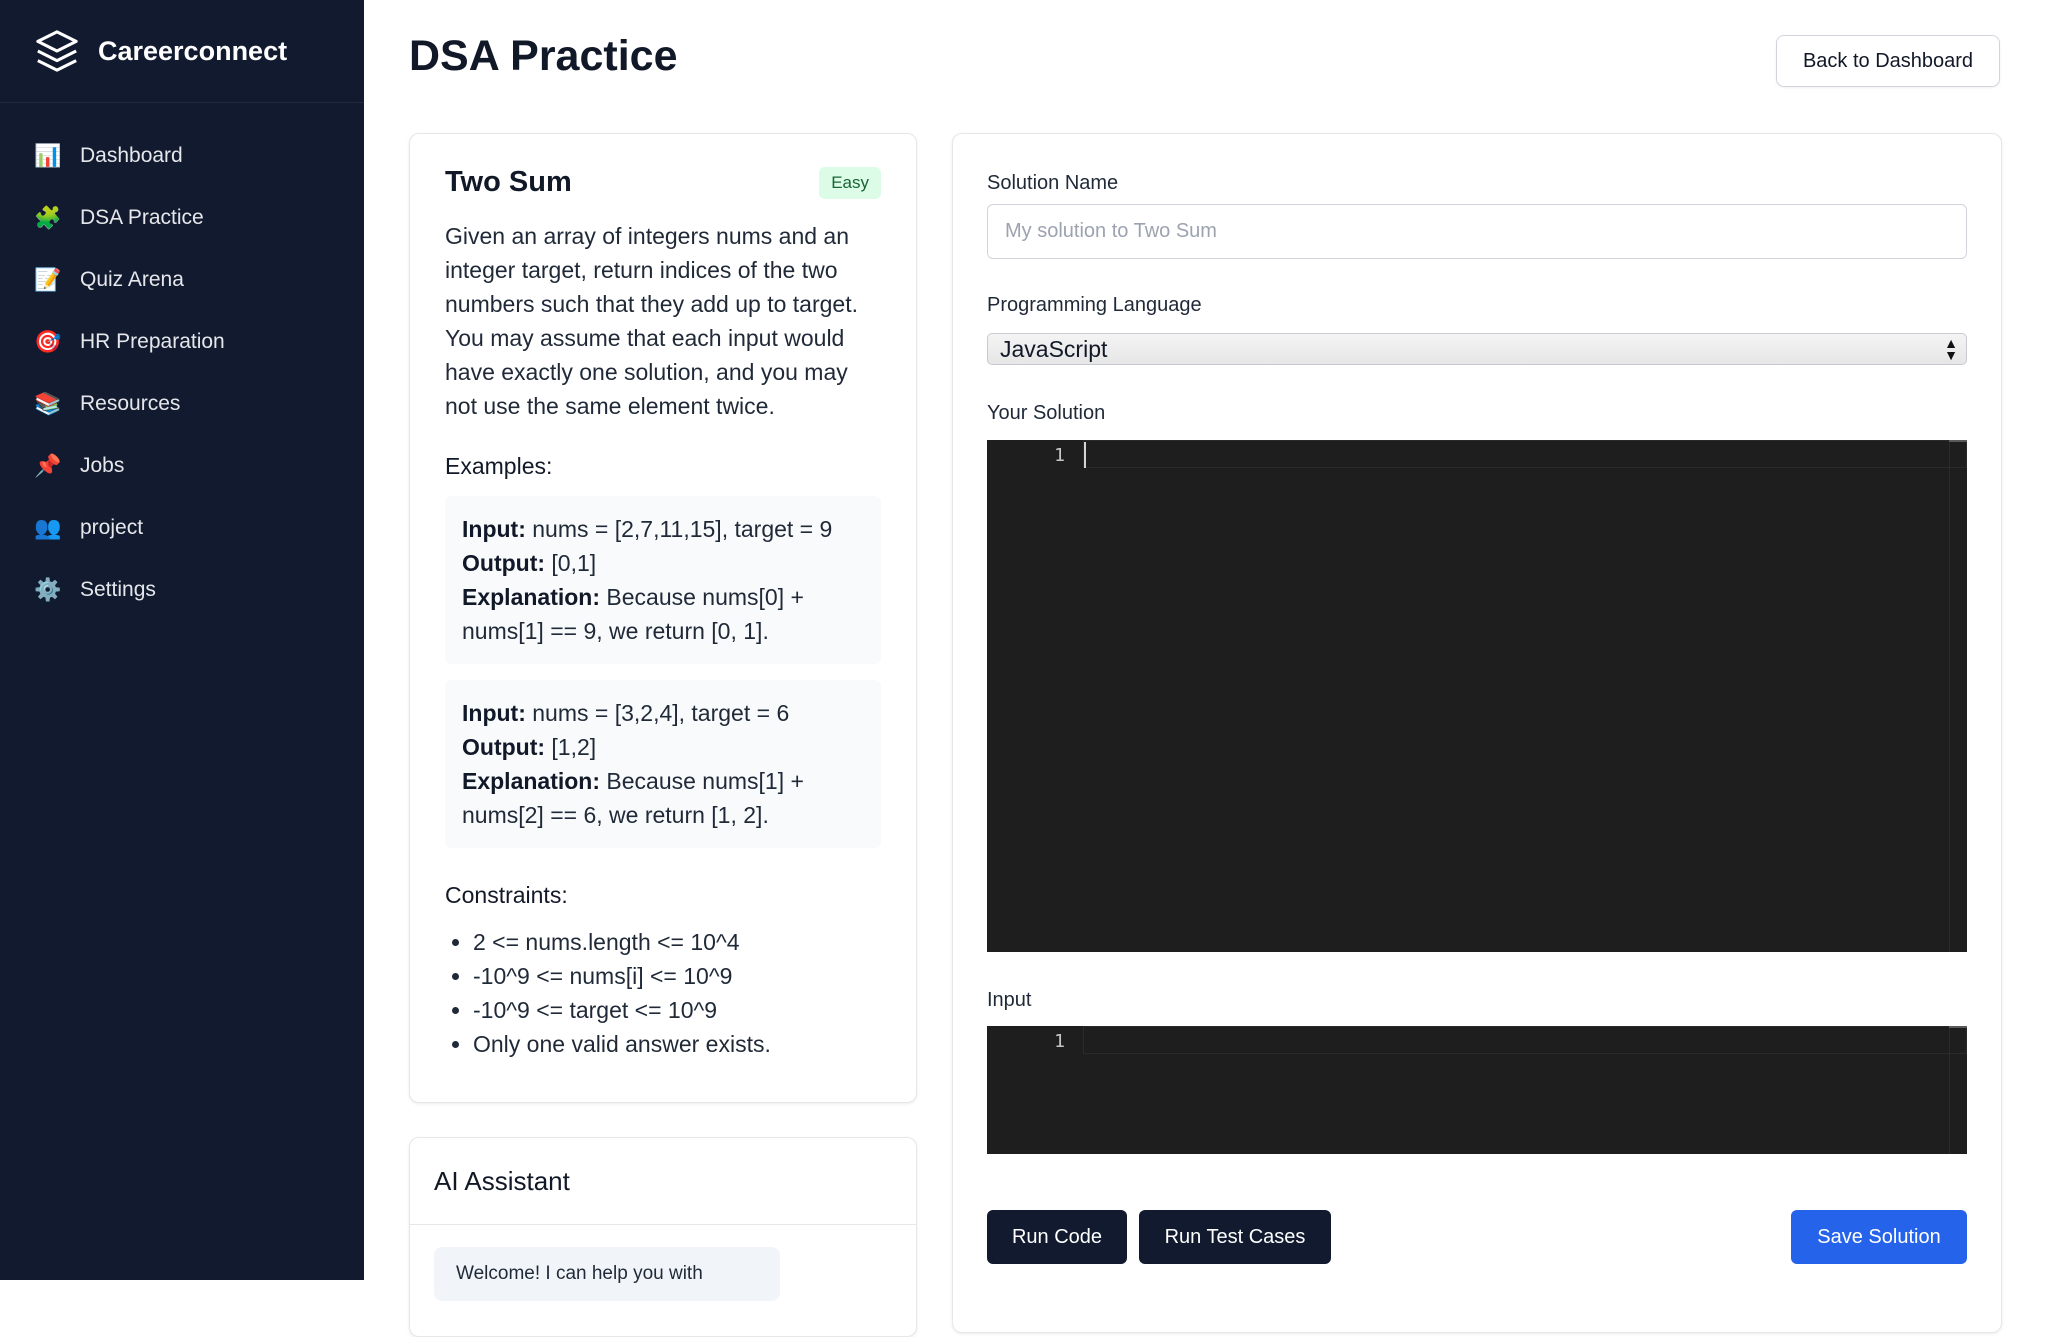 Image resolution: width=2048 pixels, height=1337 pixels. I want to click on sidebar-item-hr-preparation: 🎯 HR Preparation, so click(182, 342).